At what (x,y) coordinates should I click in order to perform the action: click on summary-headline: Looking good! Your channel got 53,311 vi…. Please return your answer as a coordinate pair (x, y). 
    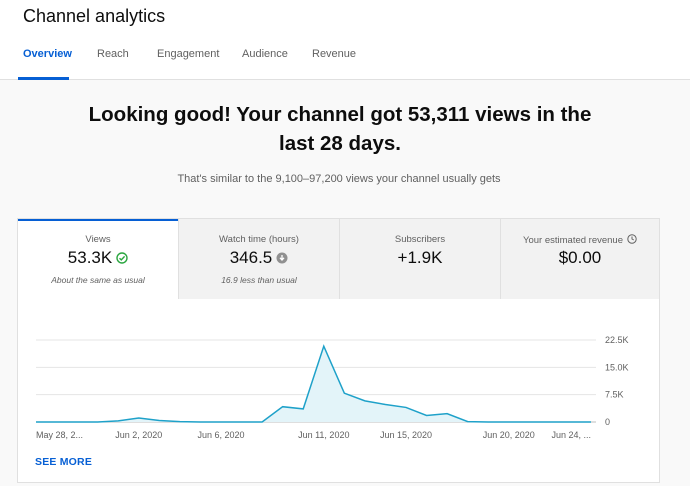
    Looking at the image, I should click on (340, 129).